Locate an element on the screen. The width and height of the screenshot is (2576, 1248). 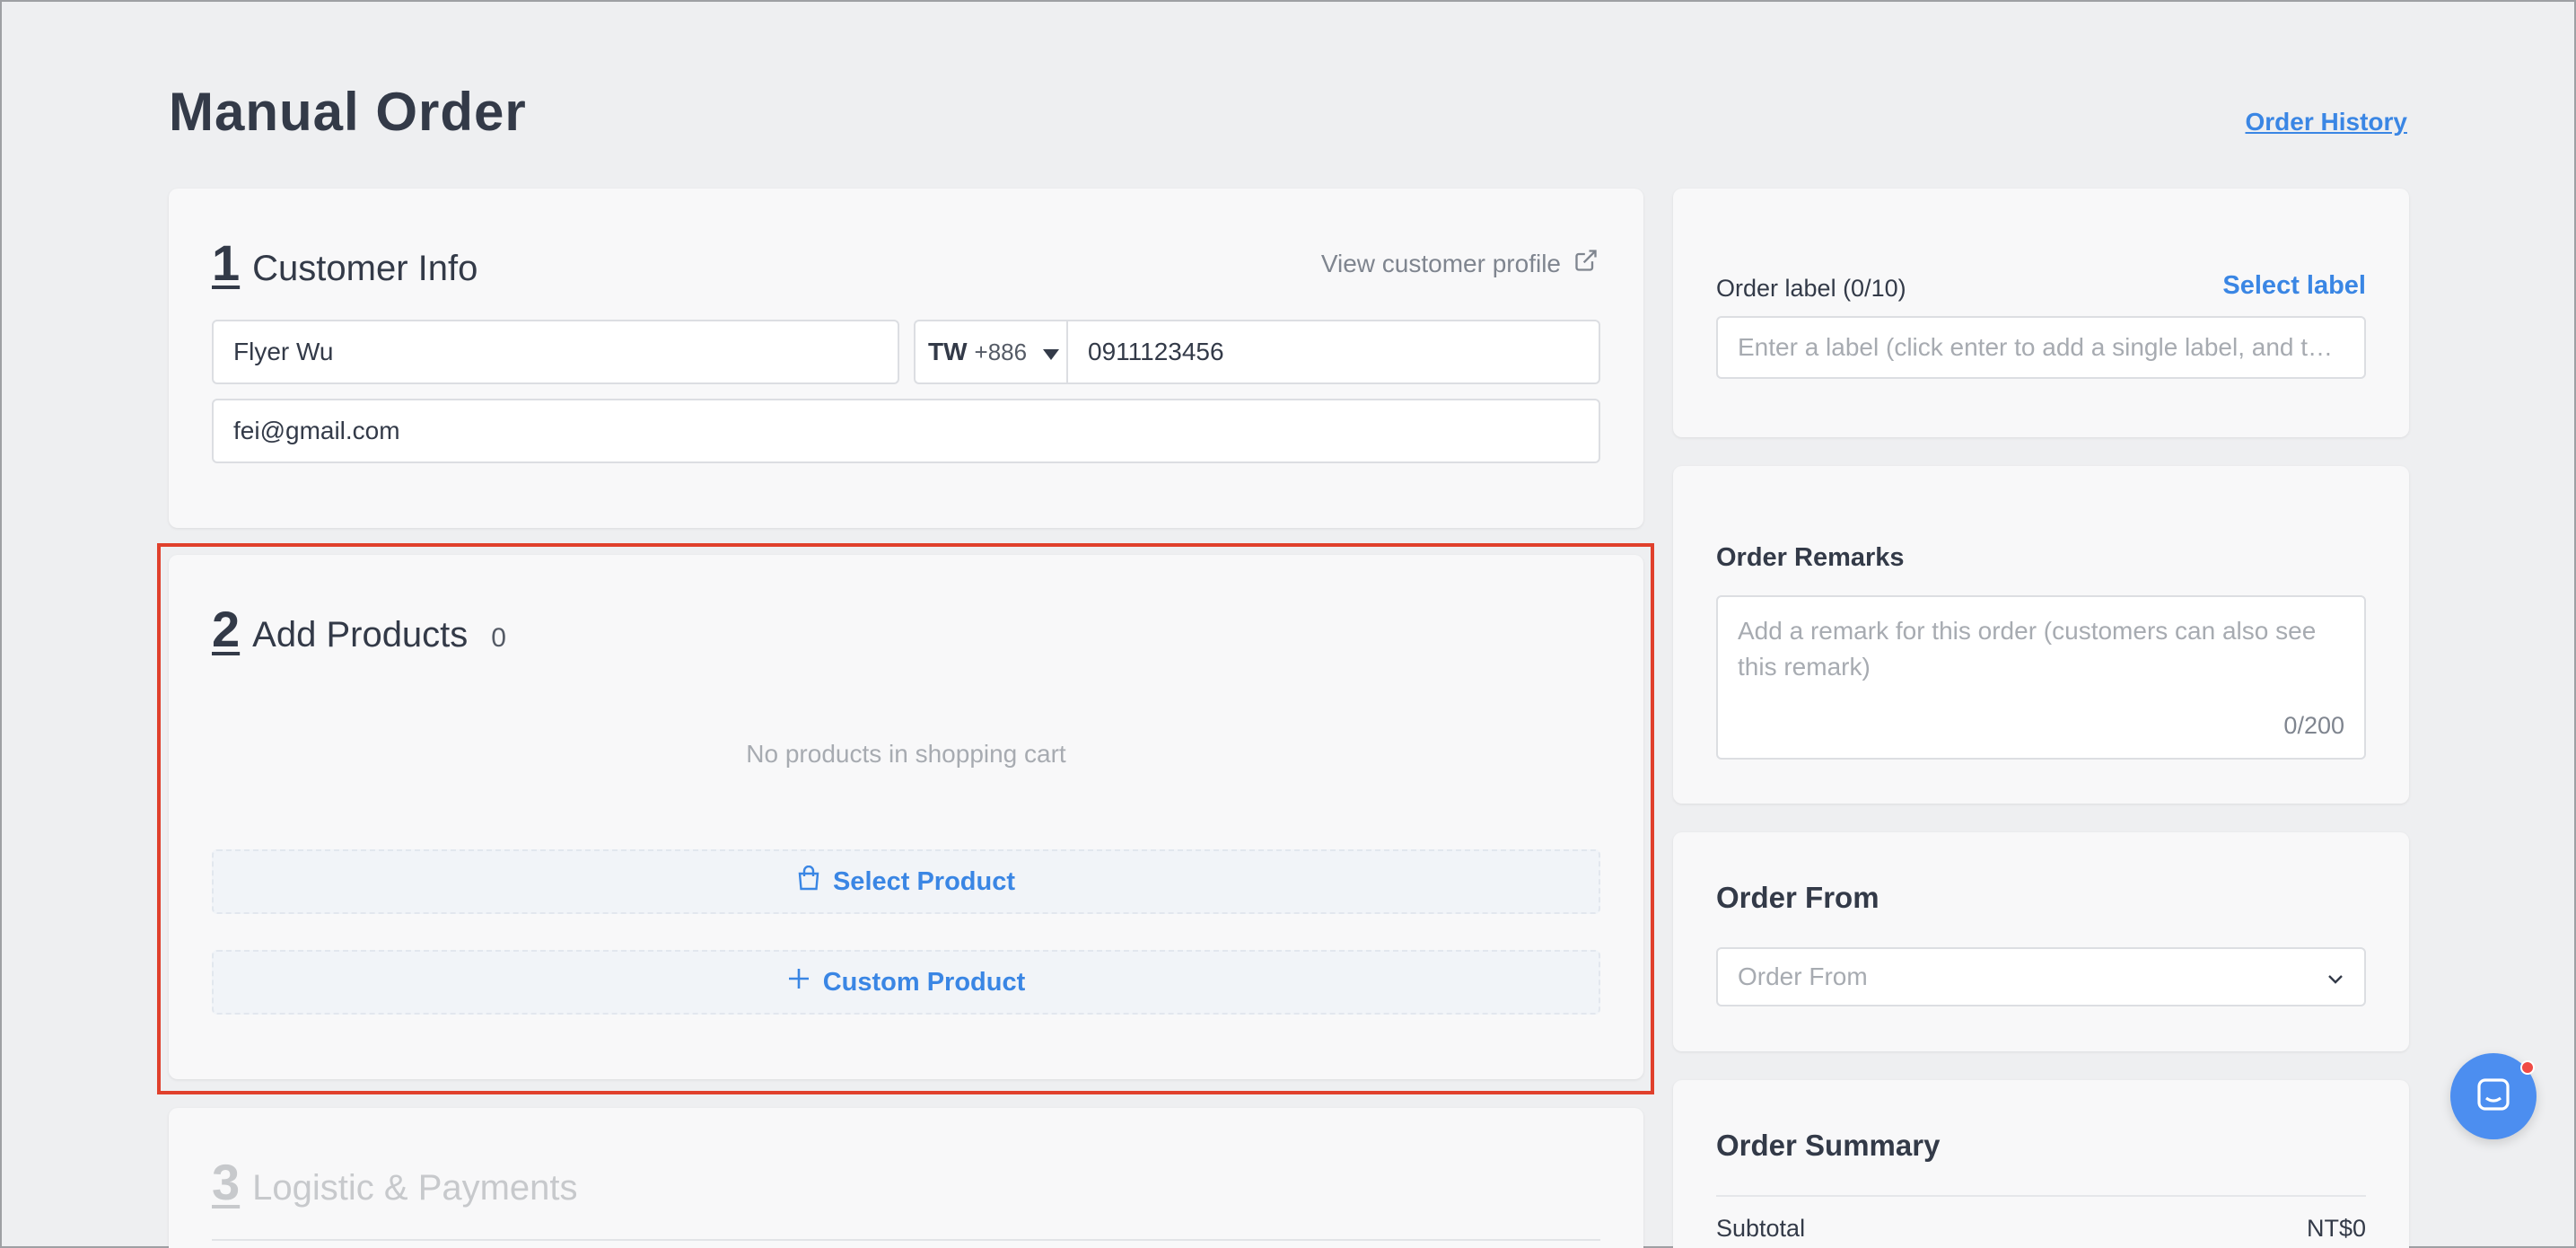
phone-value: 0911123456 is located at coordinates (1156, 351).